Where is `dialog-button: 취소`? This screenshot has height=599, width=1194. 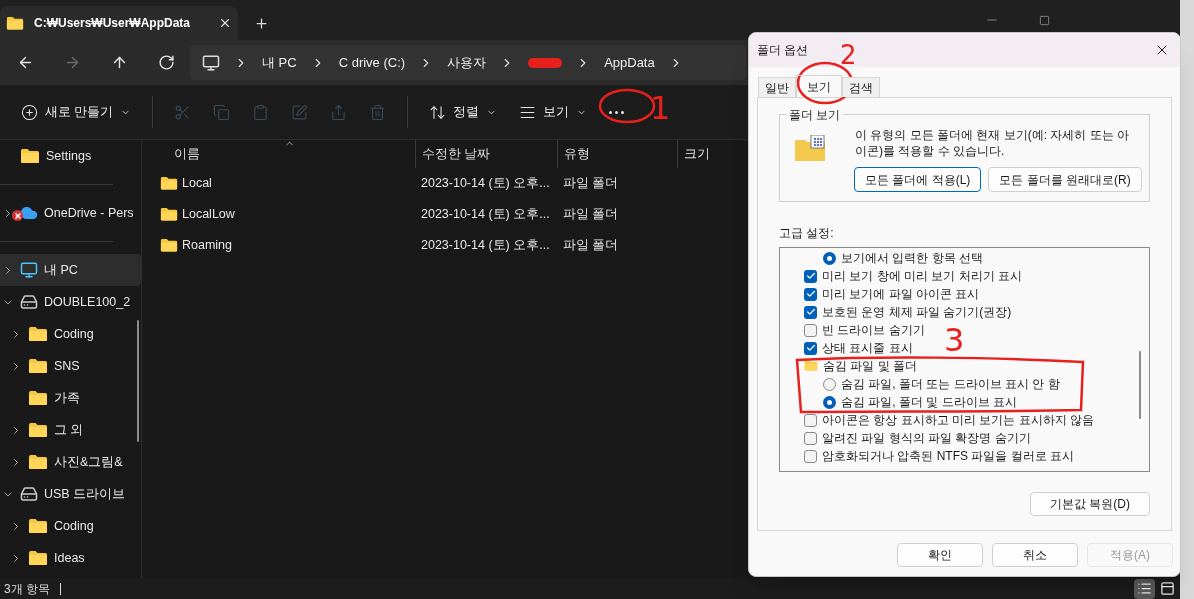 dialog-button: 취소 is located at coordinates (1035, 555).